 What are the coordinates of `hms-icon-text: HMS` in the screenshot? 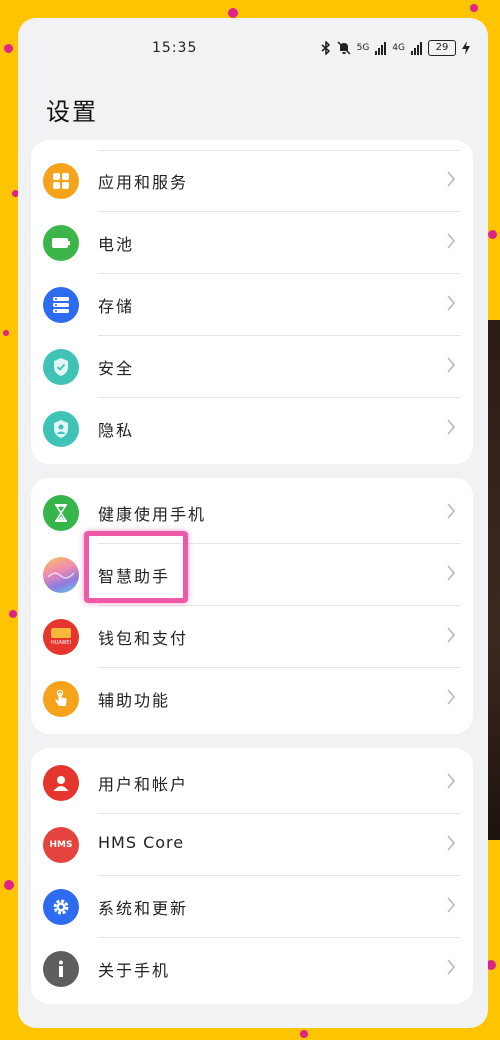 It's located at (61, 845).